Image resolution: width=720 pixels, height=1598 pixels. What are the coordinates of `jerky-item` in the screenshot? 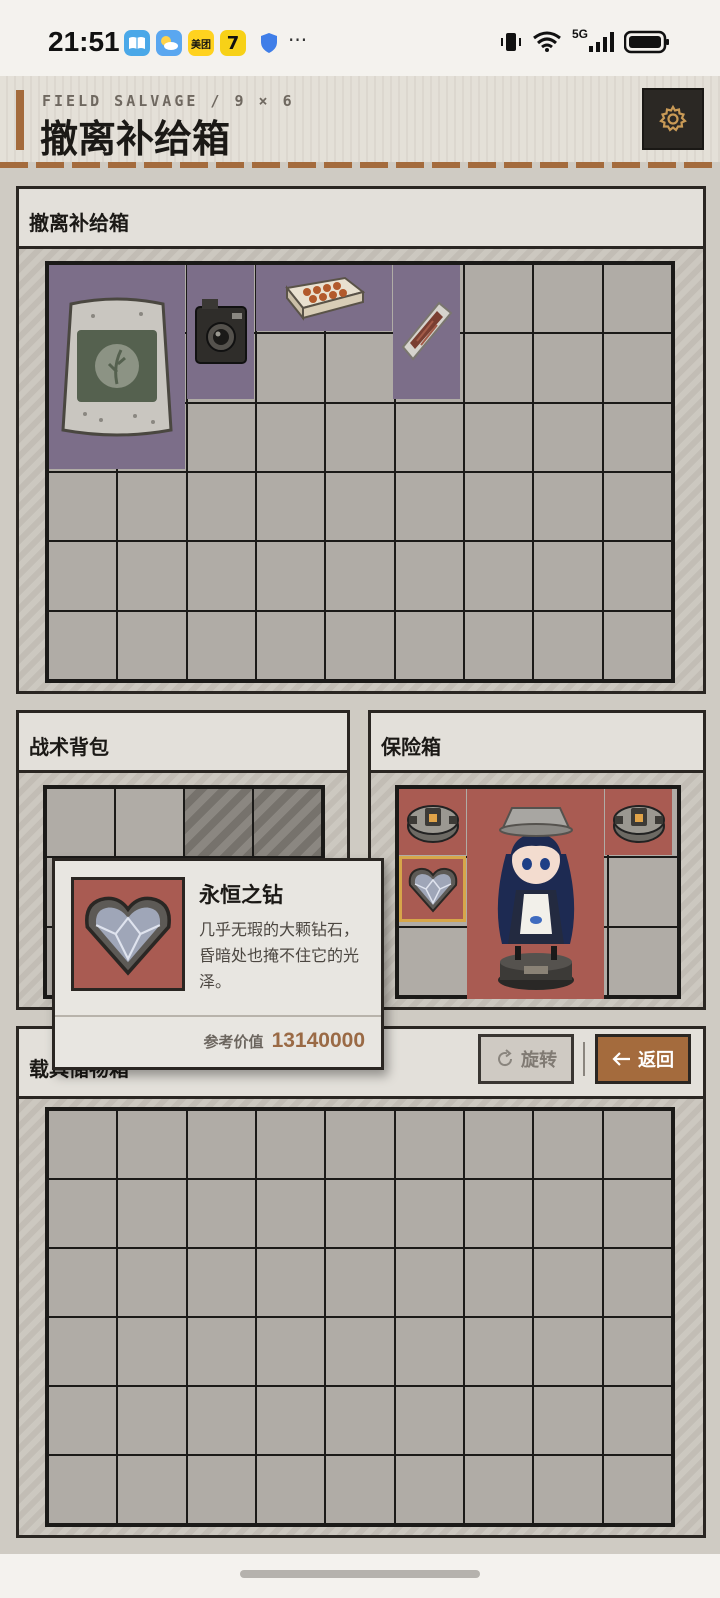 It's located at (426, 332).